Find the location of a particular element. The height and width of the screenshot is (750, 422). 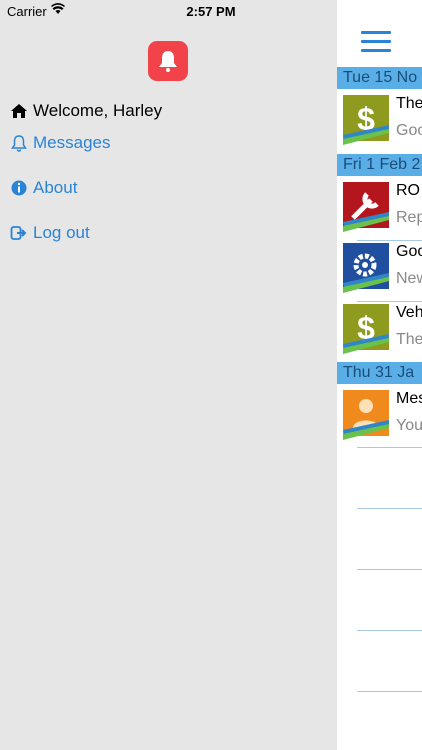

item-subtitle: New is located at coordinates (409, 278).